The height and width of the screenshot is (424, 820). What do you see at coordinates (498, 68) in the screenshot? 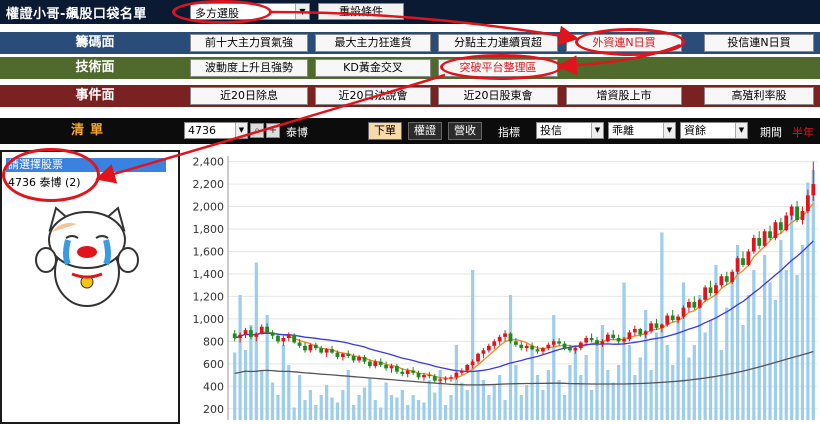
I see `tech-breakout-button: 突破平台整理區` at bounding box center [498, 68].